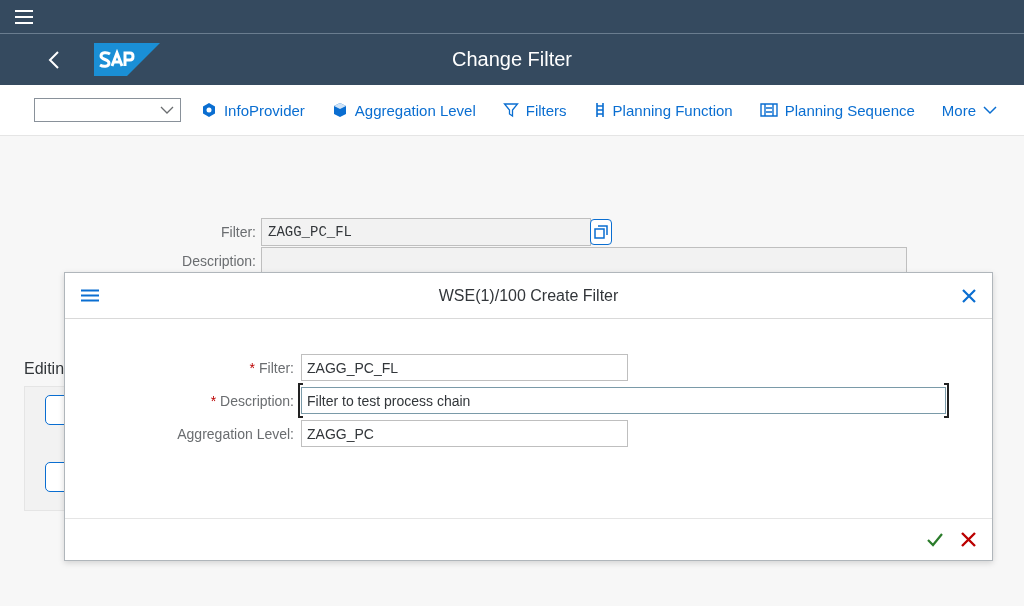 The width and height of the screenshot is (1024, 606). I want to click on toolbar-button: InfoProvider, so click(252, 110).